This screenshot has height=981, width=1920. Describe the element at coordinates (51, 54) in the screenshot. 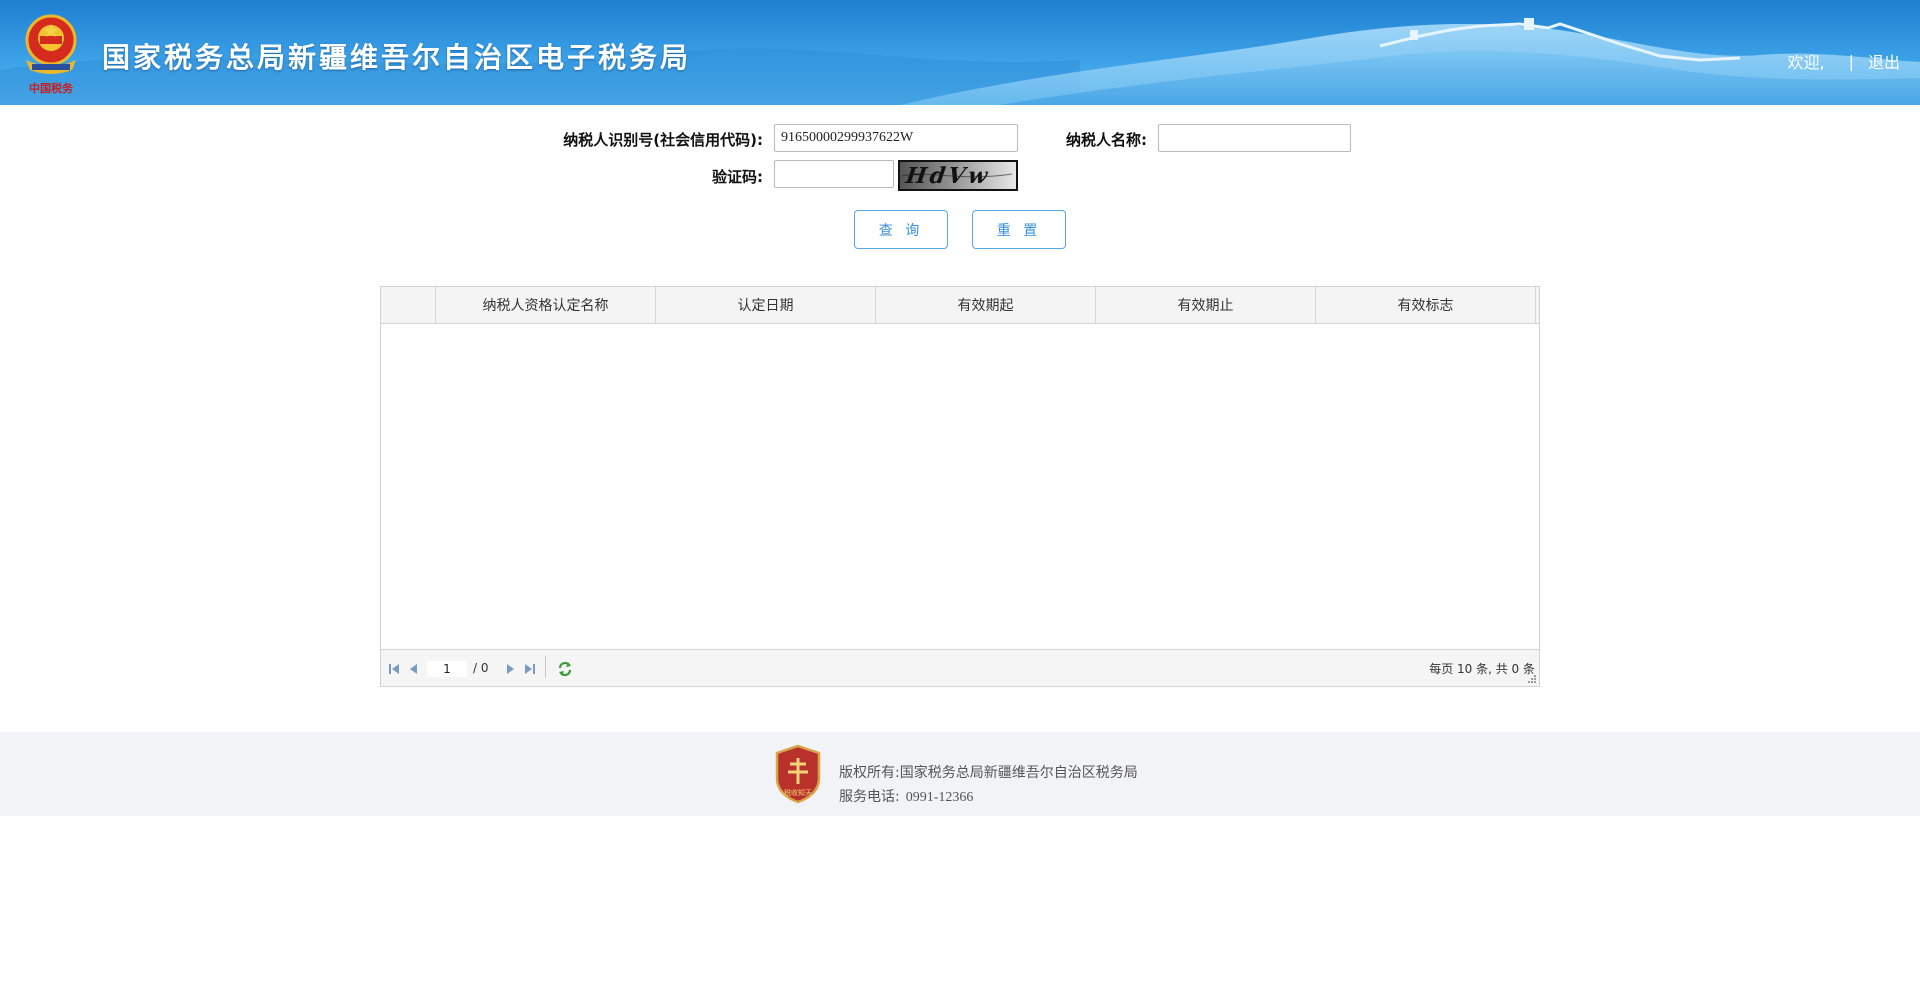

I see `national-emblem-icon: 中国税务` at that location.